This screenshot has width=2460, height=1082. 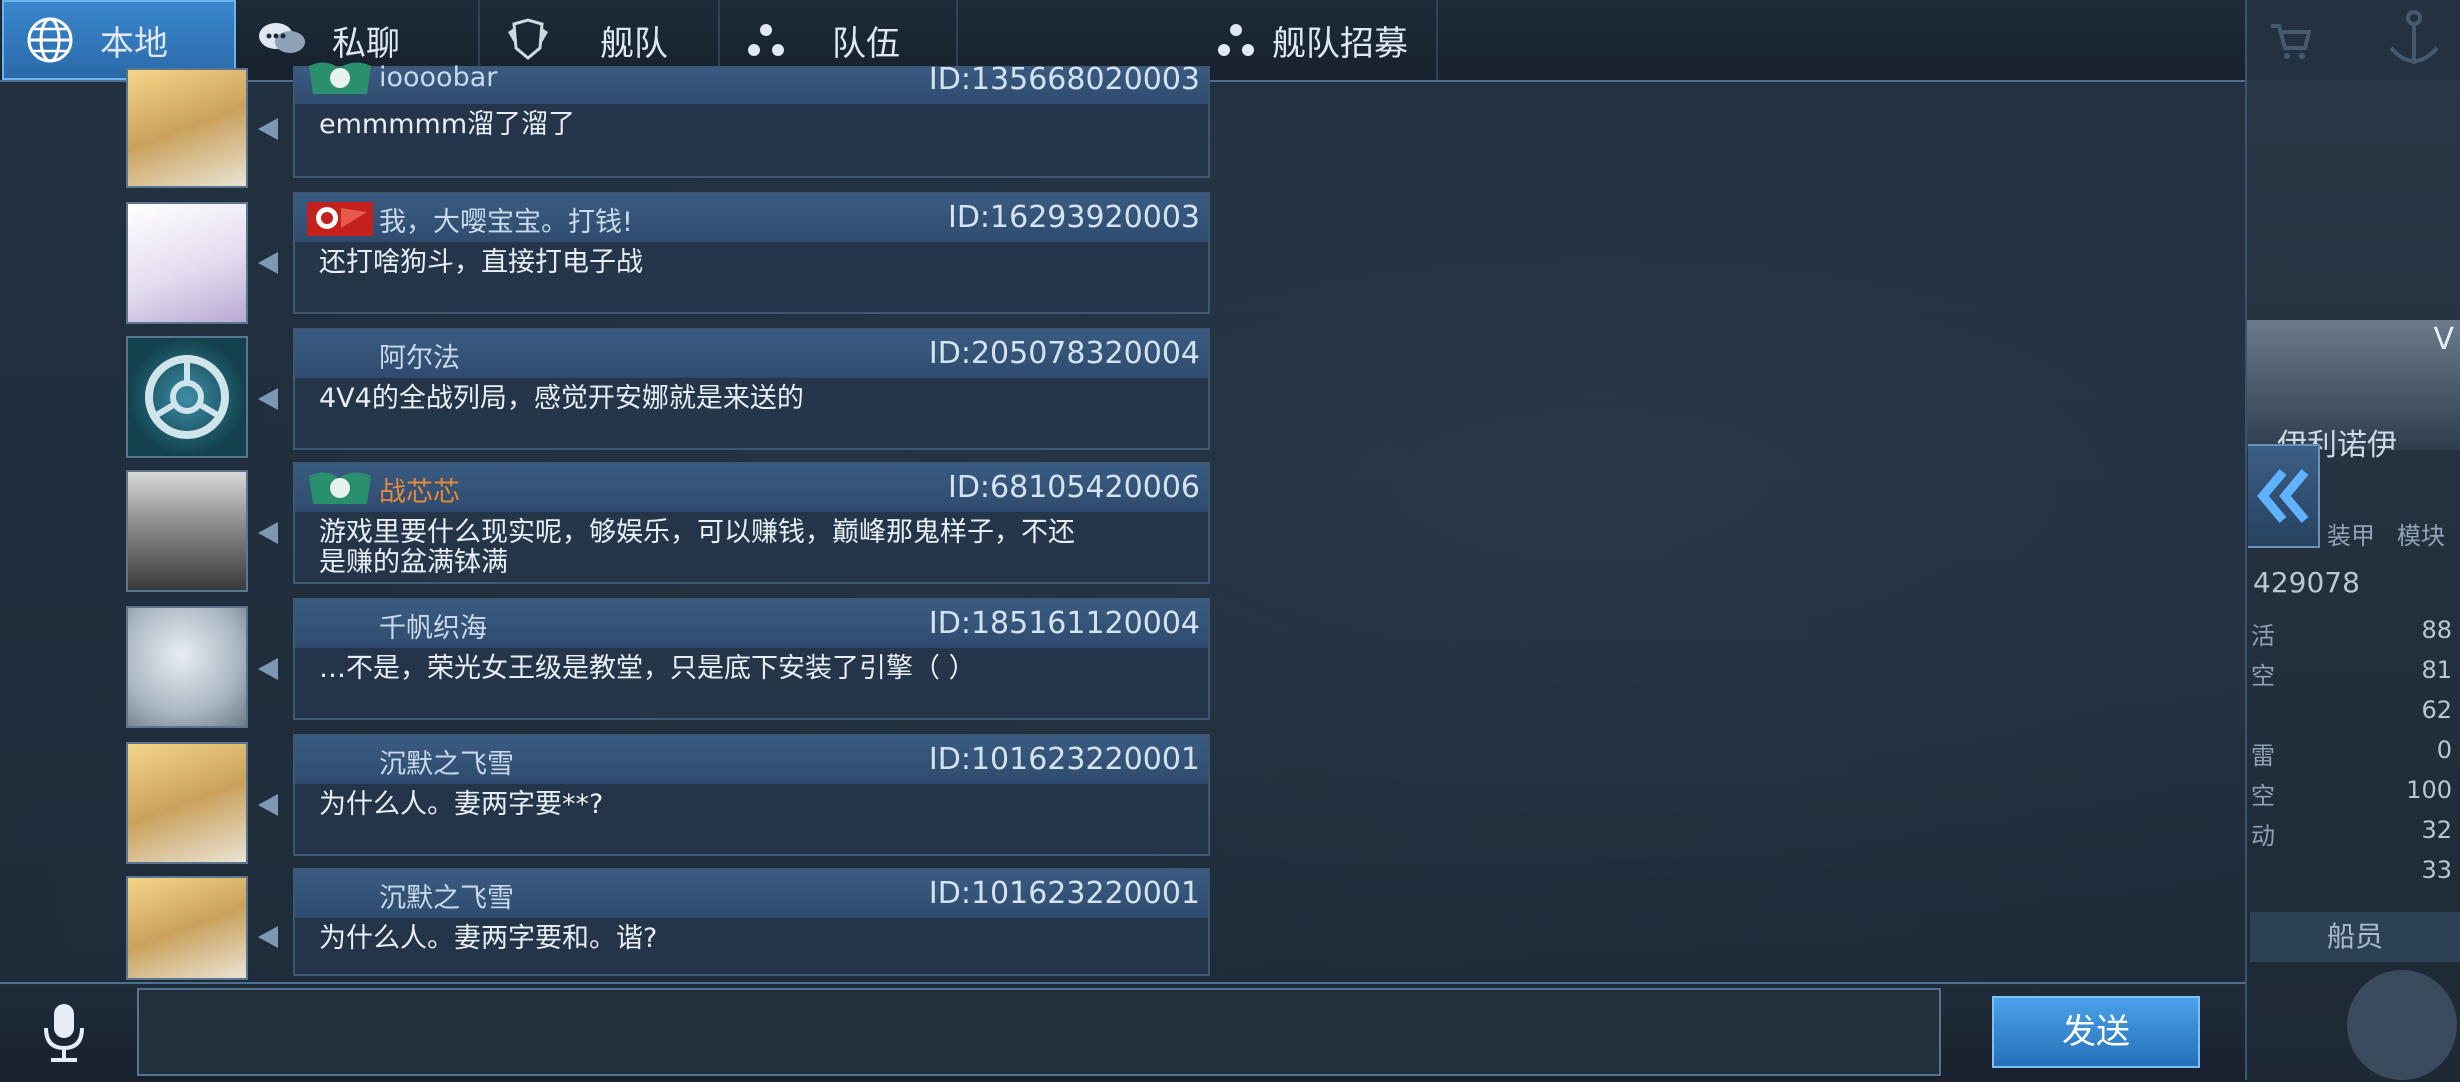 I want to click on message-bubble: 阿尔法 ID:205078320004 4V4的全战列局，感觉开安娜就是来送的, so click(x=751, y=389).